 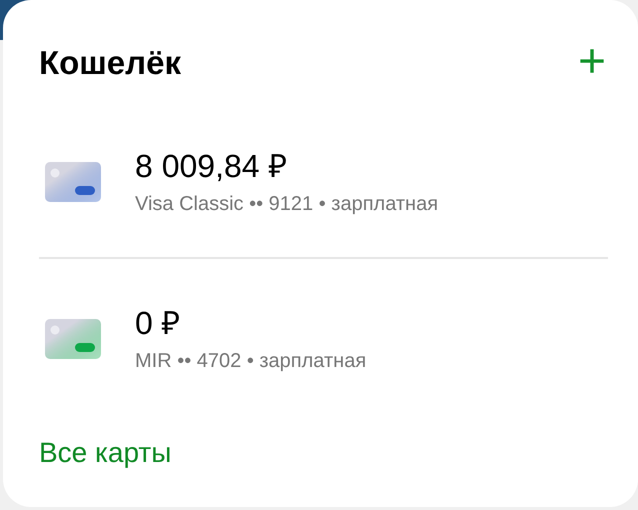 What do you see at coordinates (110, 62) in the screenshot?
I see `wallet-title: Кошелёк` at bounding box center [110, 62].